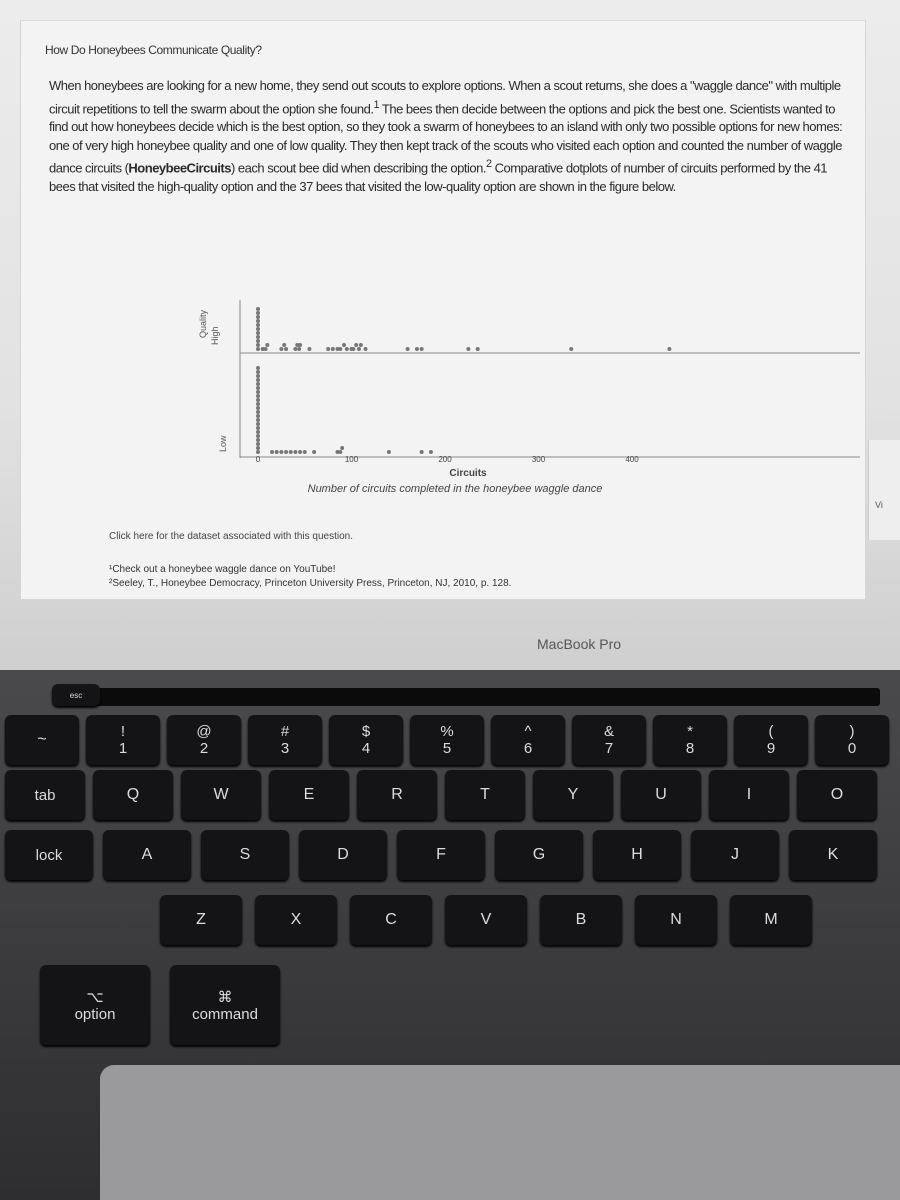  I want to click on key-5: % 5, so click(447, 740).